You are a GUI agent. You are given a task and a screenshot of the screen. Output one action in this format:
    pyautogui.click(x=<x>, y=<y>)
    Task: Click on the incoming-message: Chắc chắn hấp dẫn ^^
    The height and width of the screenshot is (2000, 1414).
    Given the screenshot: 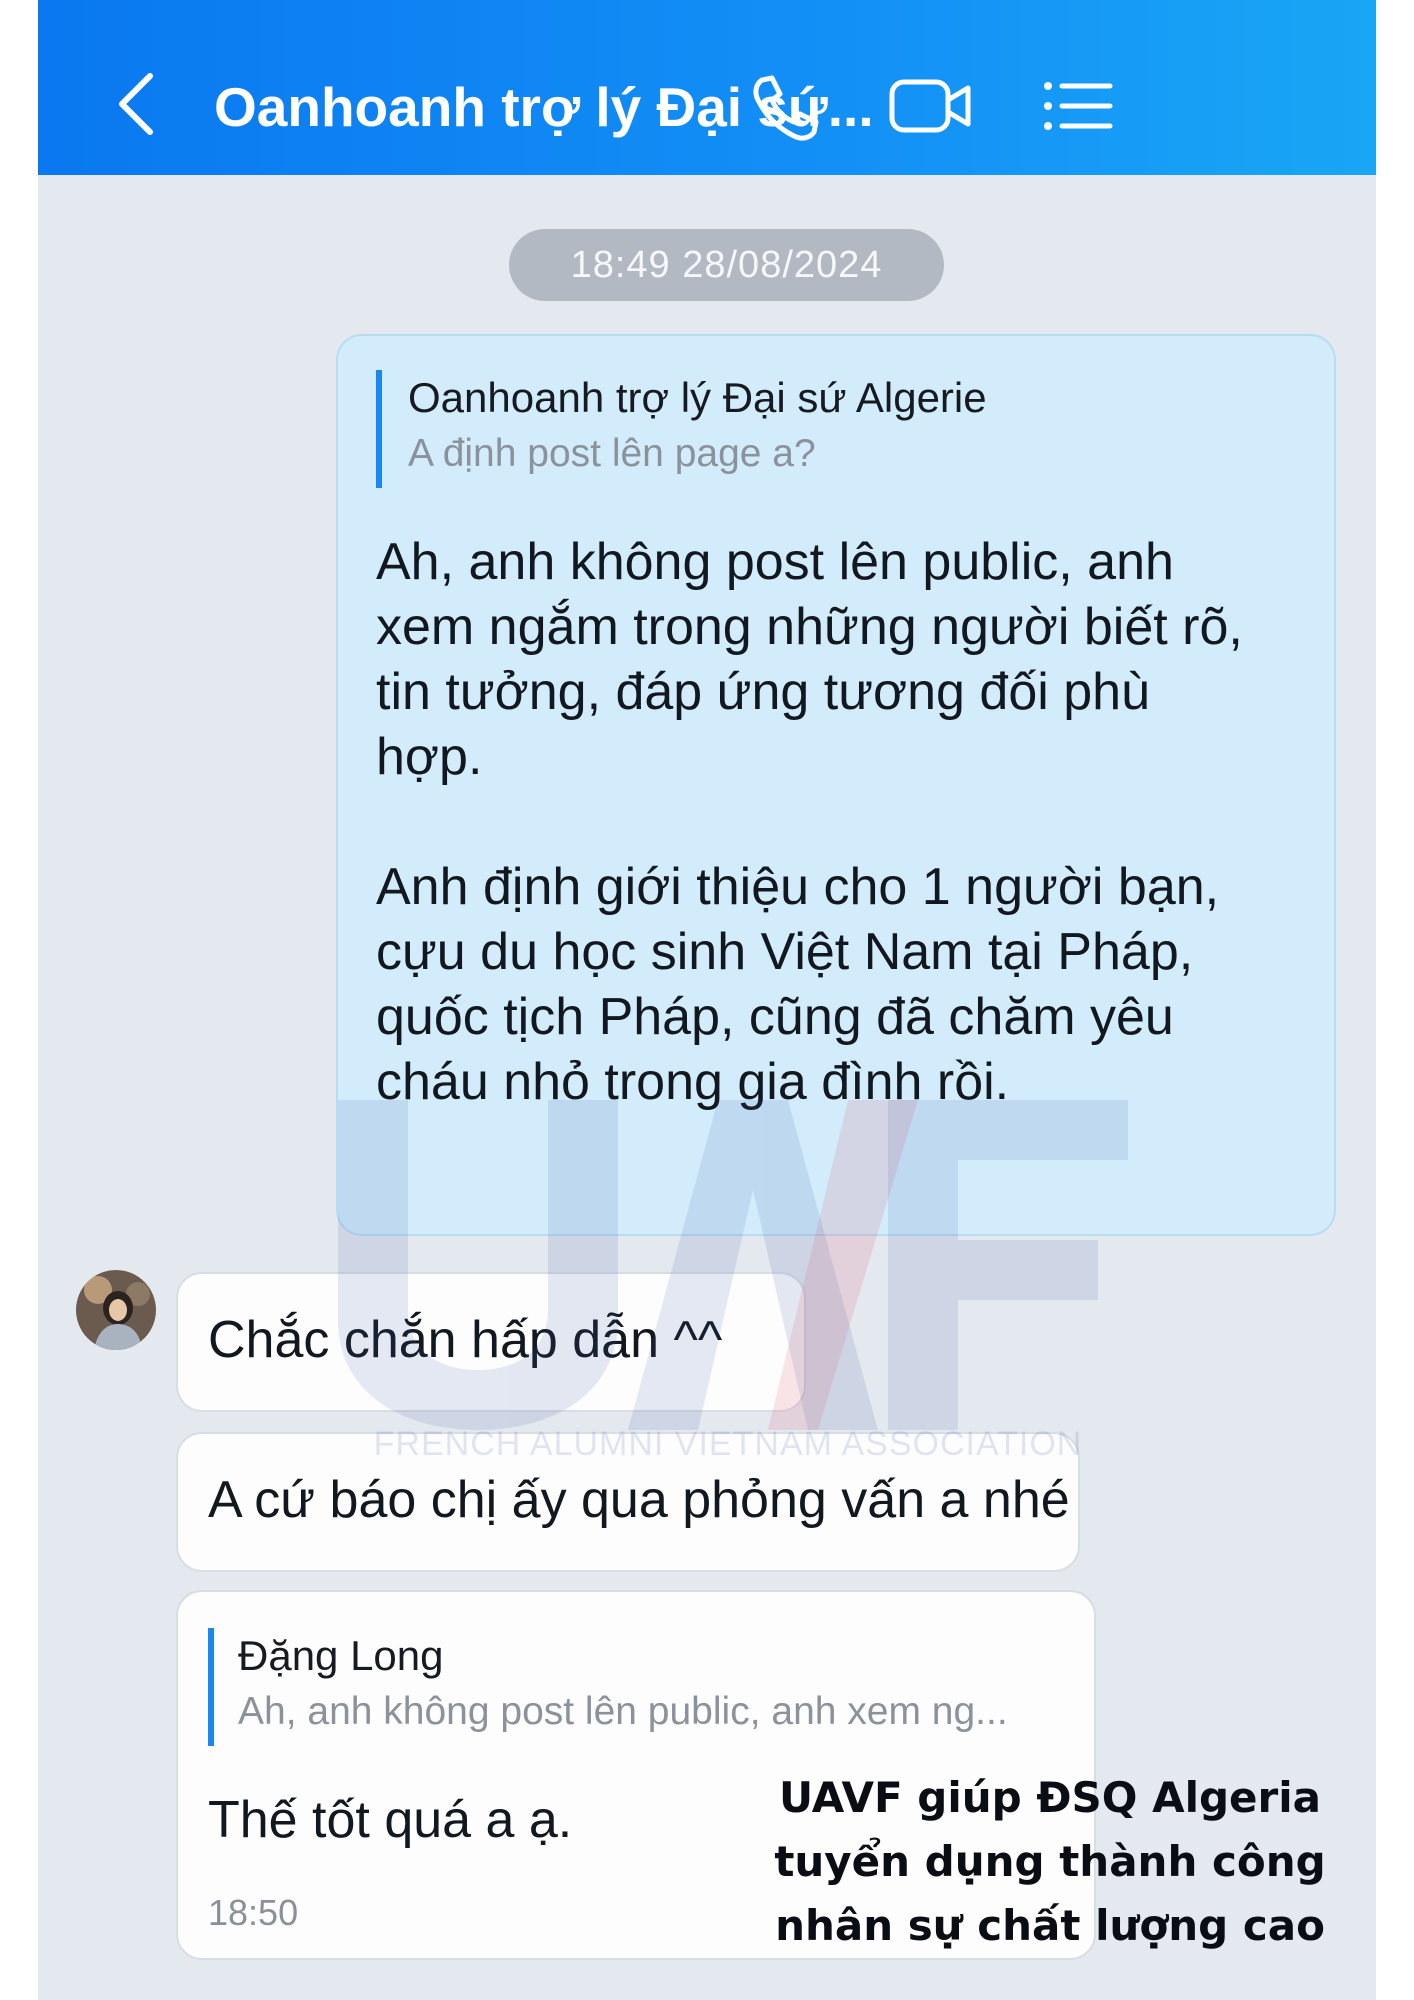 What is the action you would take?
    pyautogui.click(x=491, y=1342)
    